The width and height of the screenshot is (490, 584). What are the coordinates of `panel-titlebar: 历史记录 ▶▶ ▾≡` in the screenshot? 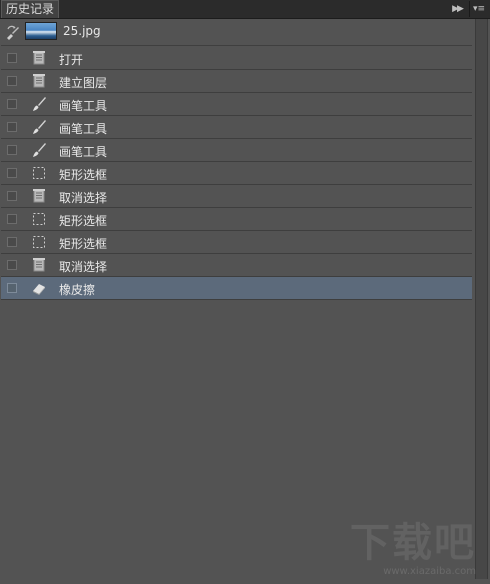 It's located at (245, 9).